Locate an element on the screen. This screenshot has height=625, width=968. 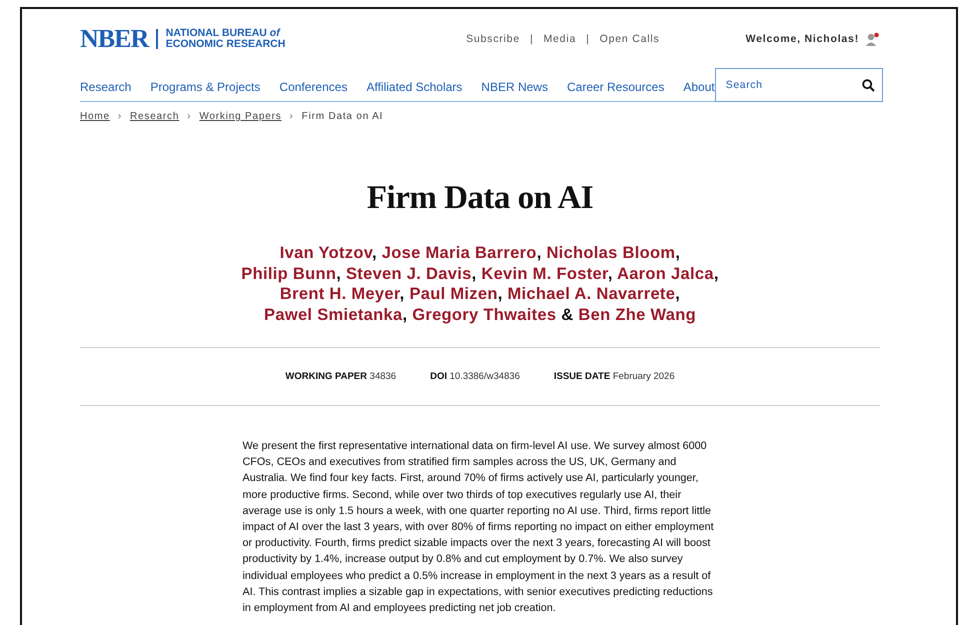
author-link: Steven J. Davis is located at coordinates (409, 273).